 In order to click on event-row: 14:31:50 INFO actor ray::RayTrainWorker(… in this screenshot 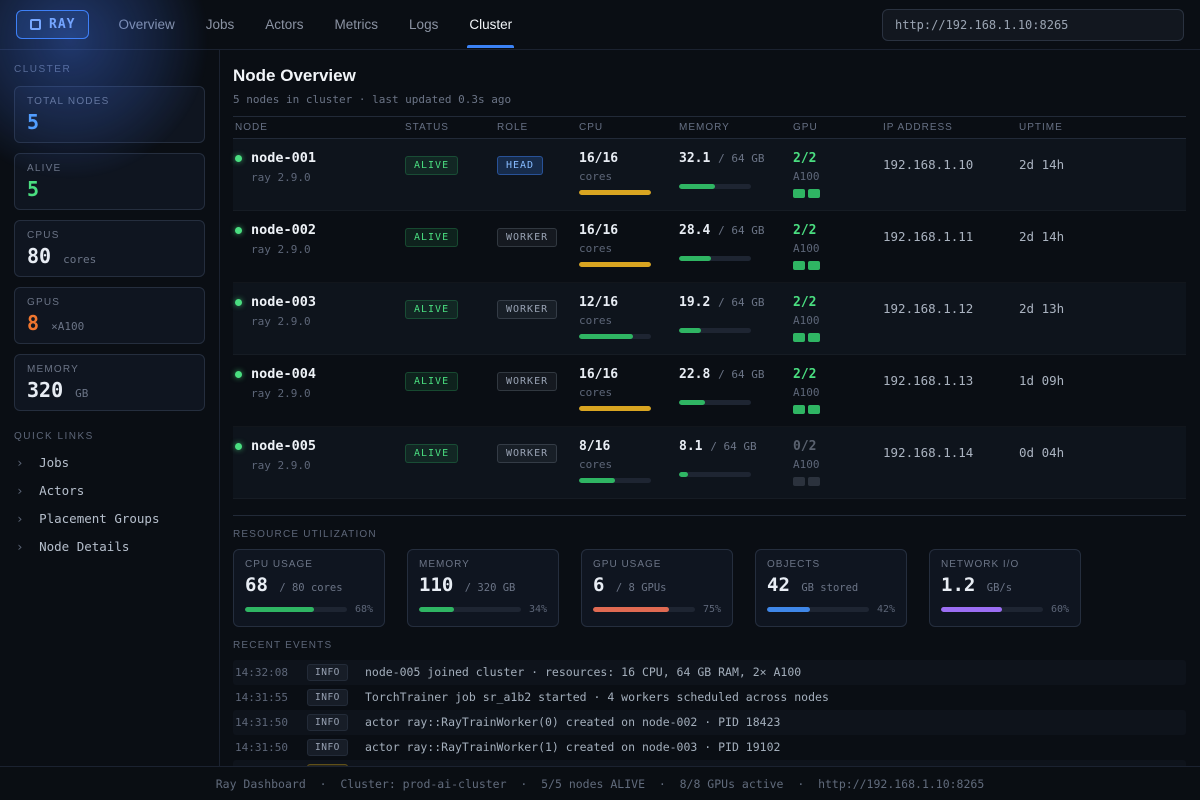, I will do `click(709, 722)`.